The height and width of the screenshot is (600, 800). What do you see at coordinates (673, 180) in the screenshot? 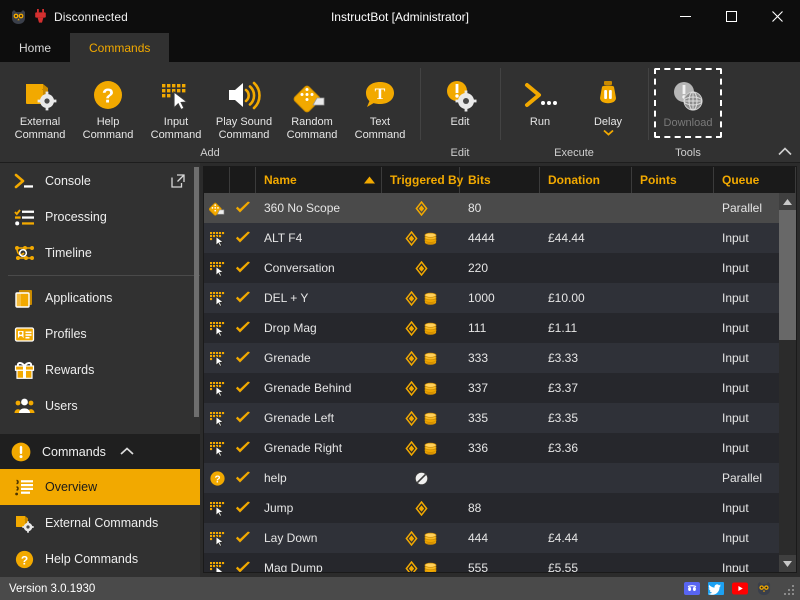
I see `column-header-points: Points` at bounding box center [673, 180].